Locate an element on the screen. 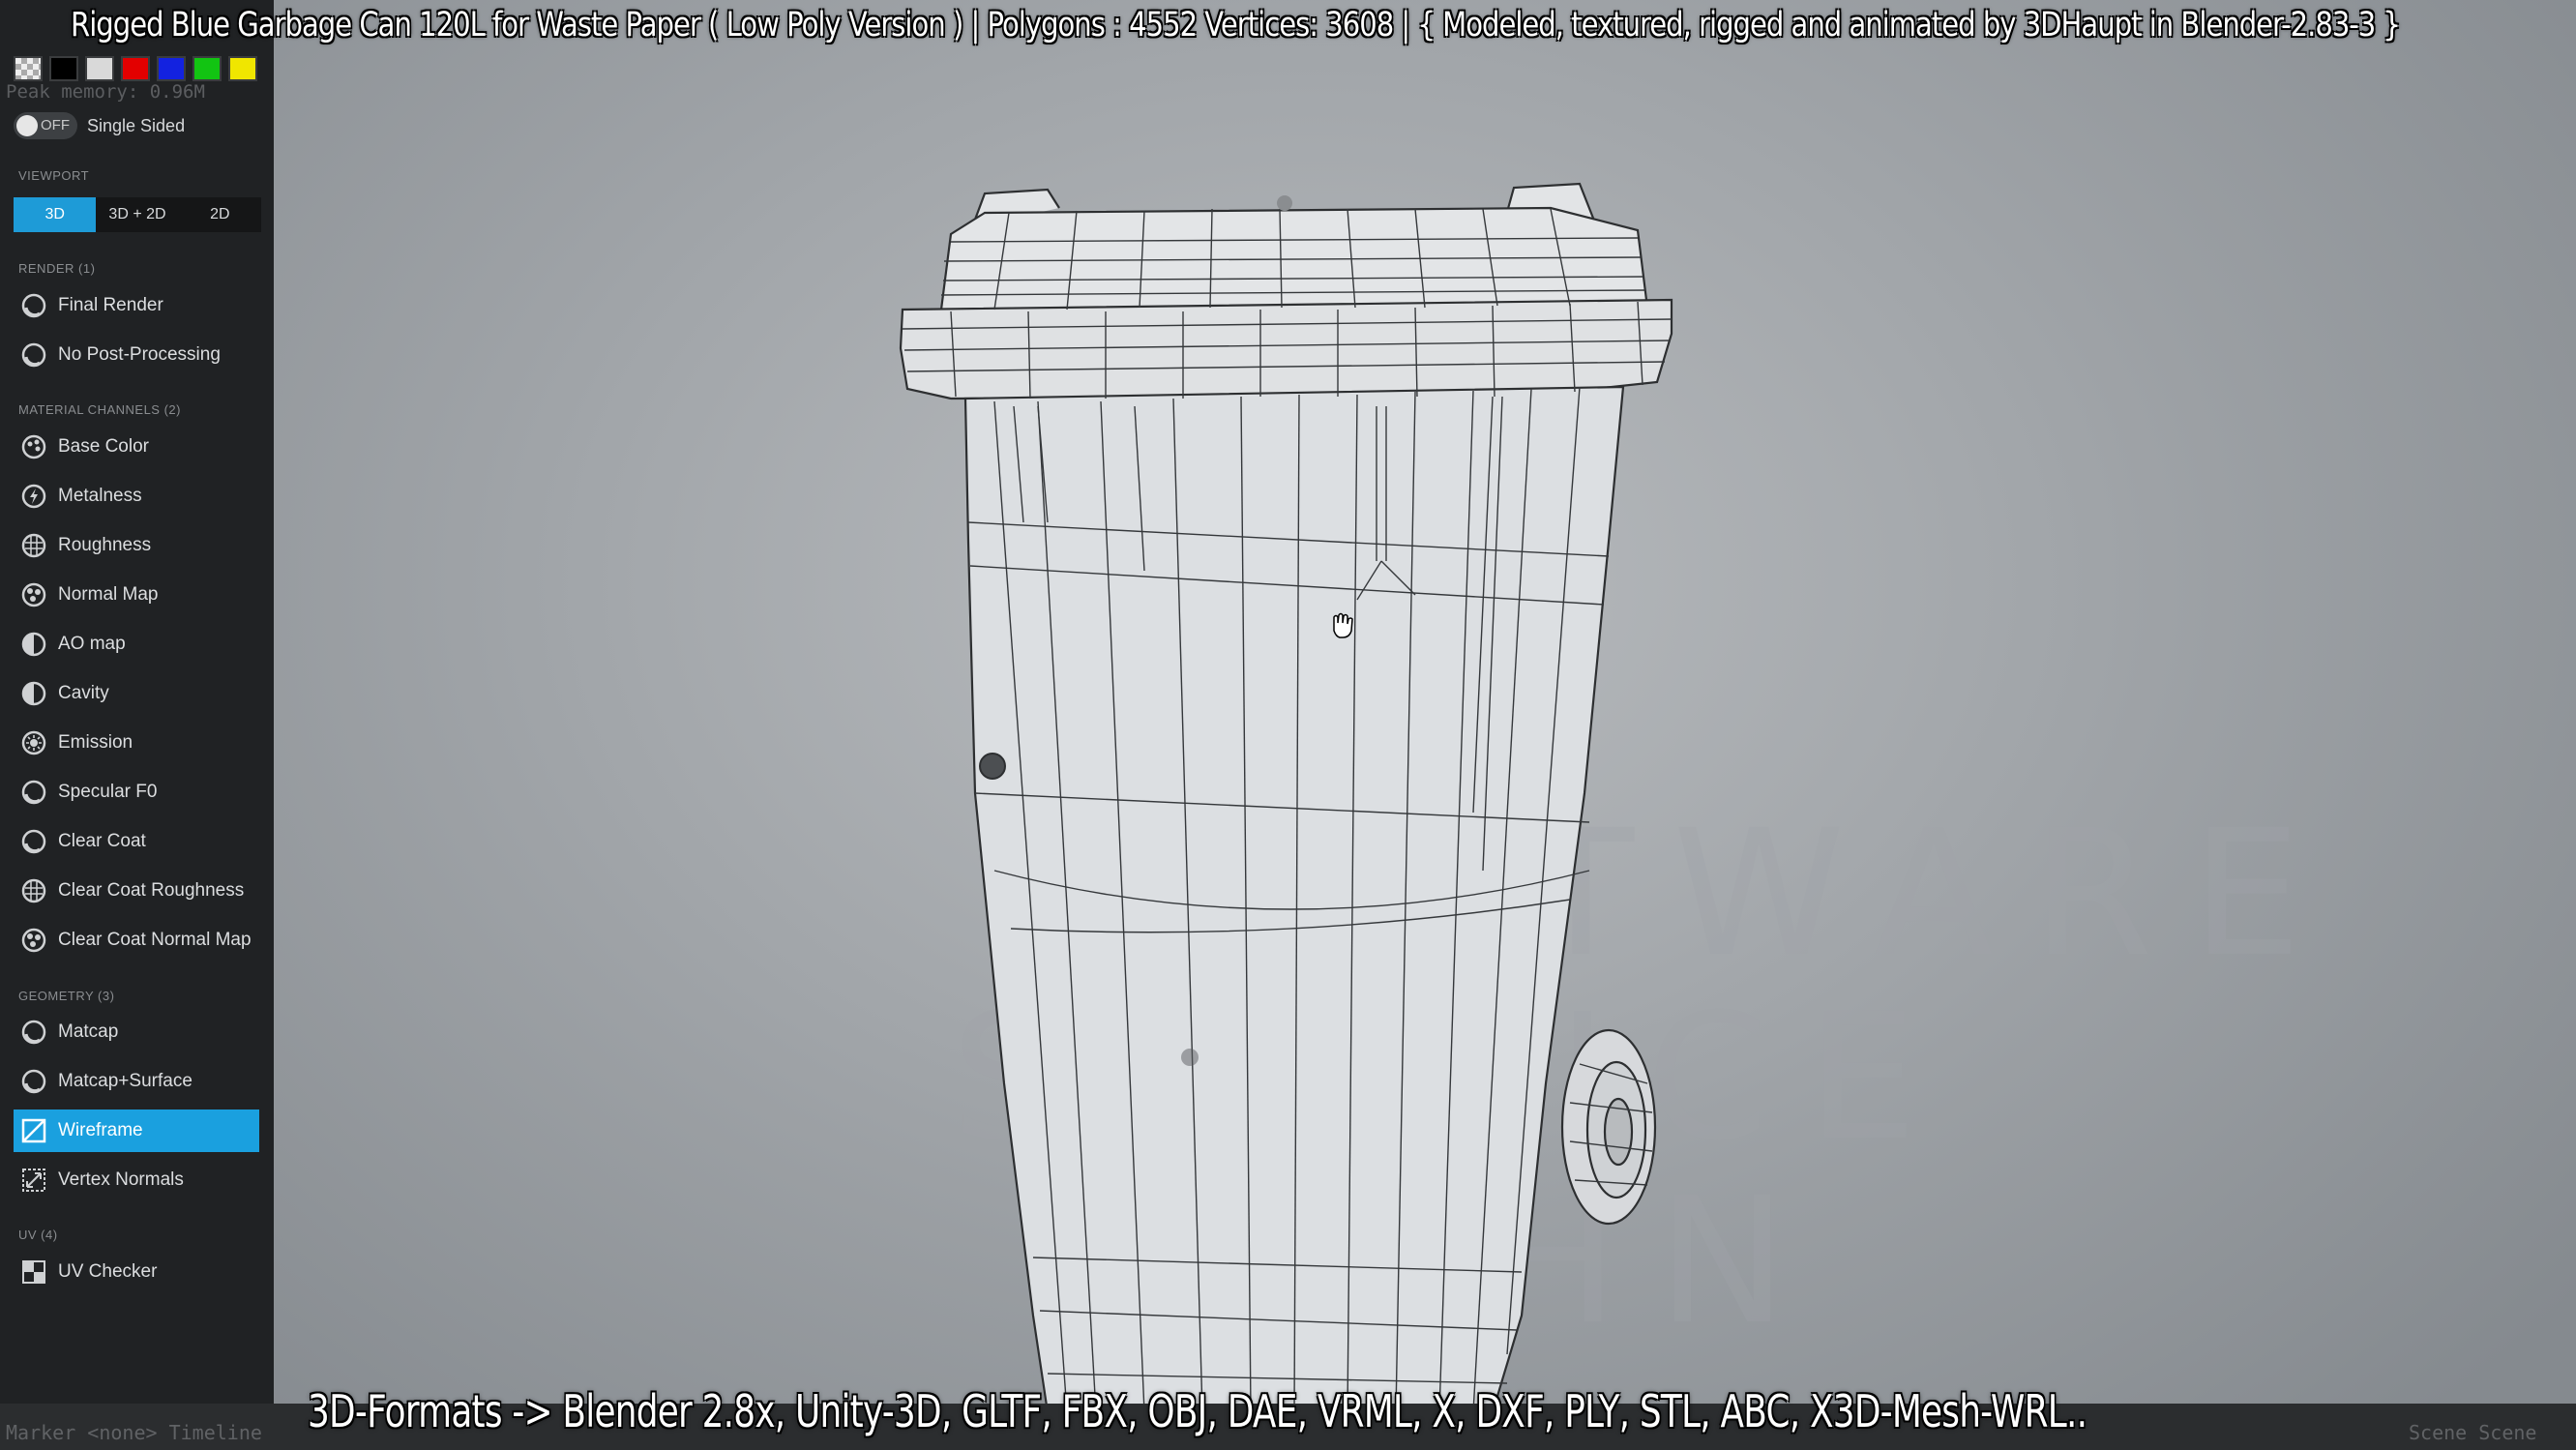  menu-label: Matcap+Surface is located at coordinates (125, 1081).